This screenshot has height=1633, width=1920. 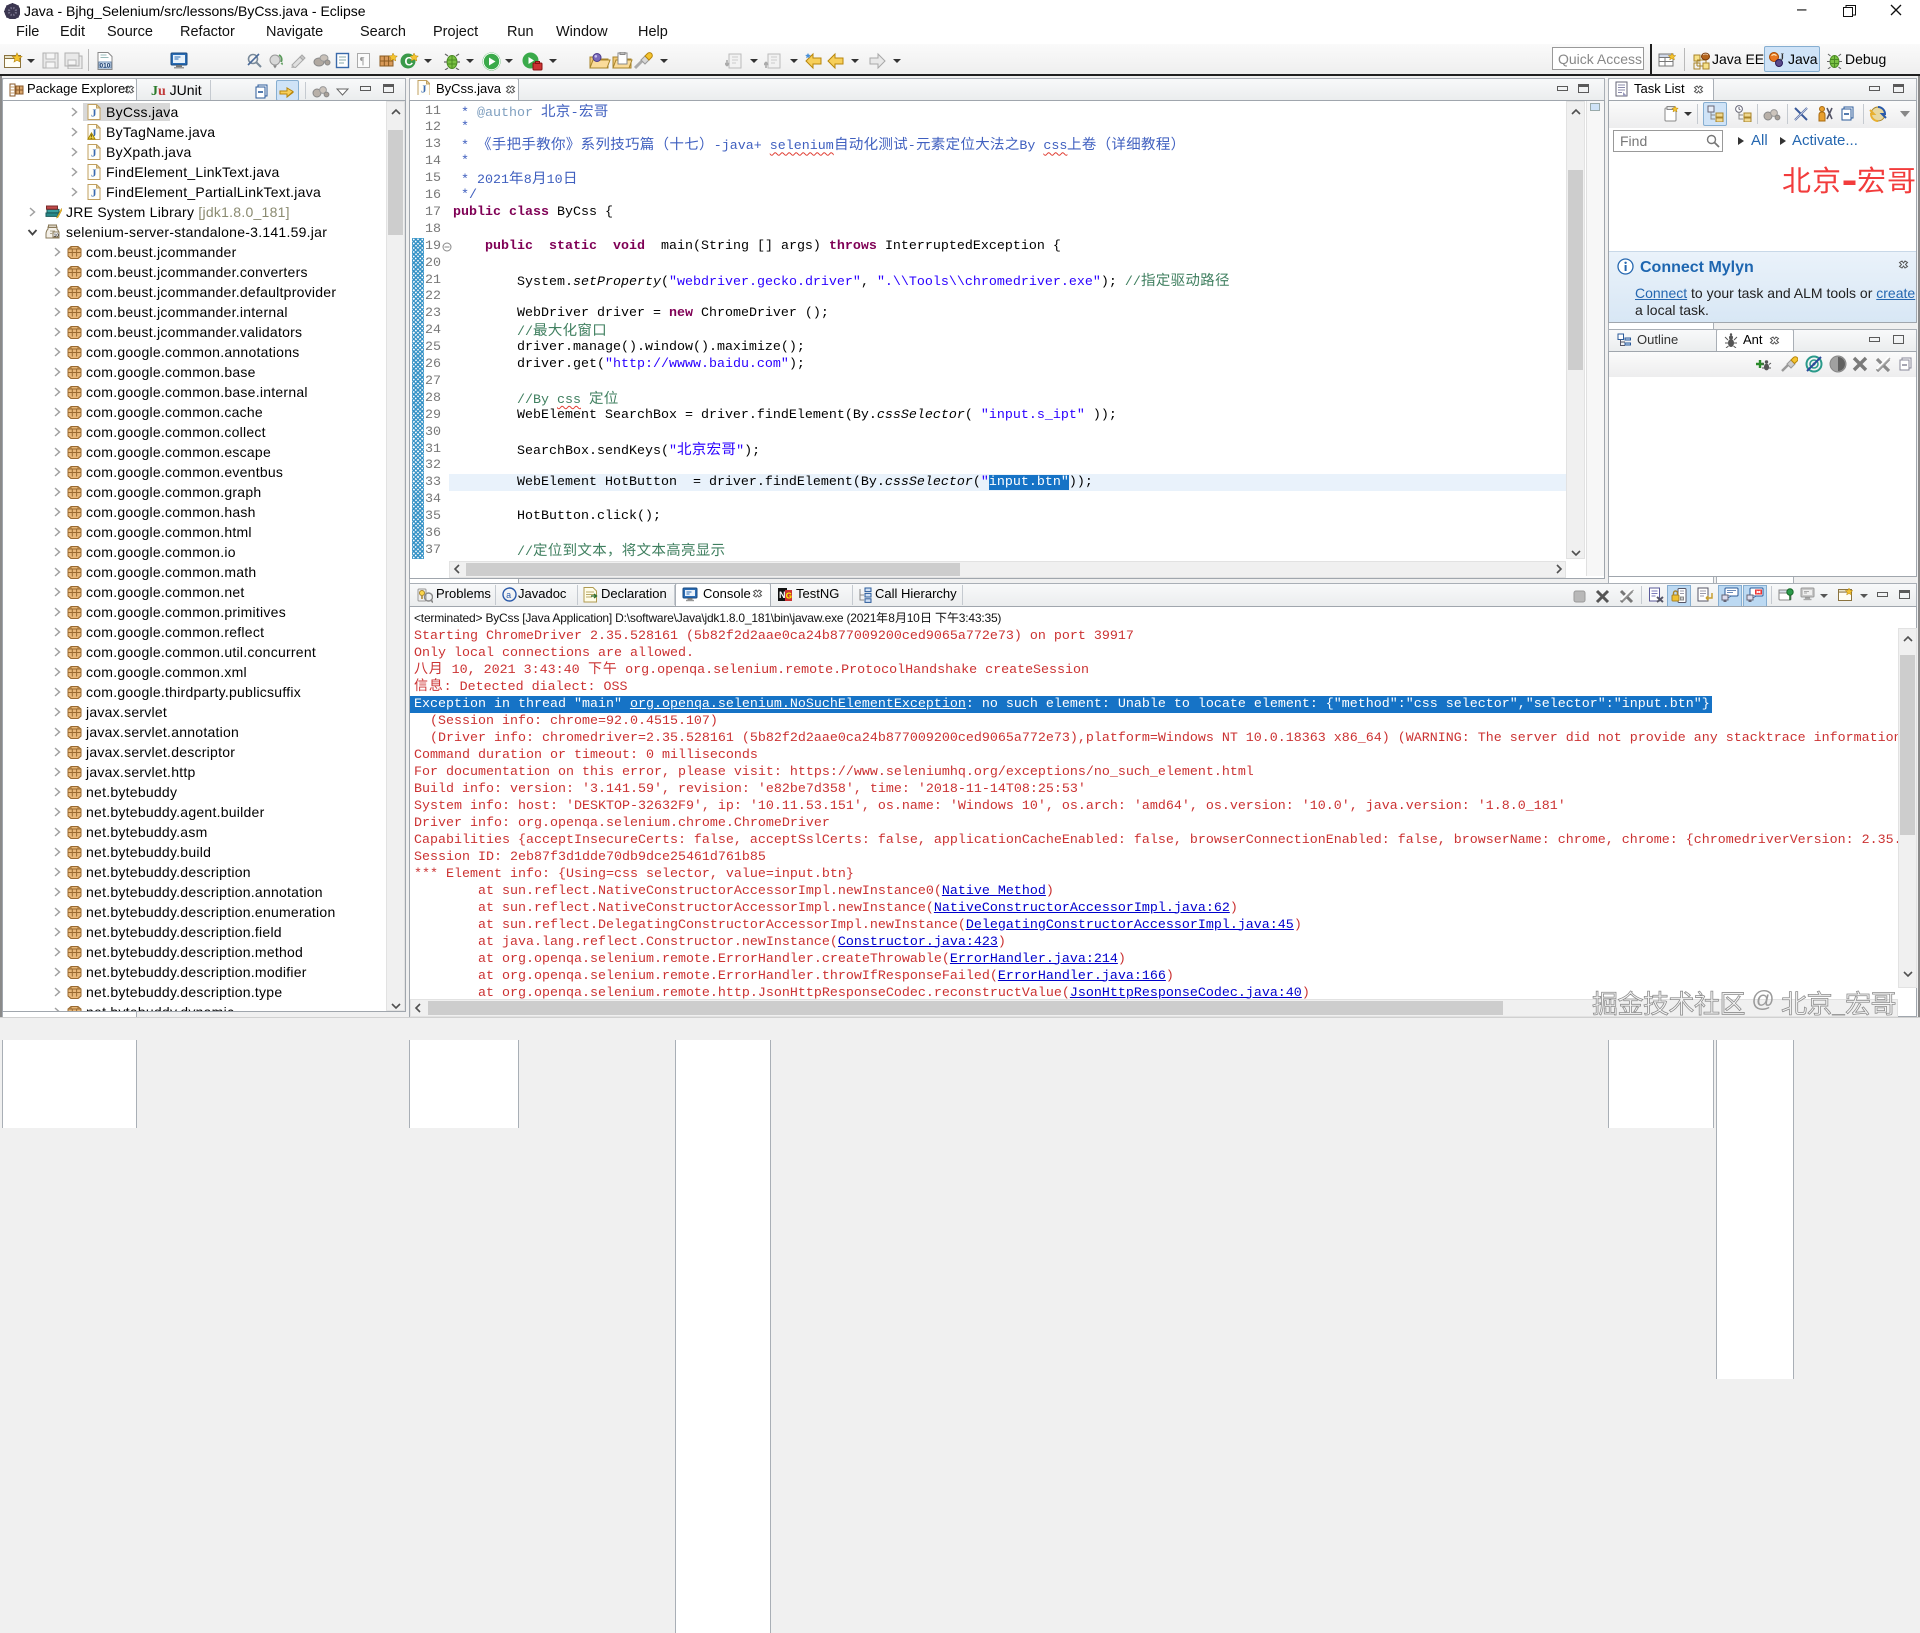 What do you see at coordinates (57, 235) in the screenshot?
I see `svg-text: 10` at bounding box center [57, 235].